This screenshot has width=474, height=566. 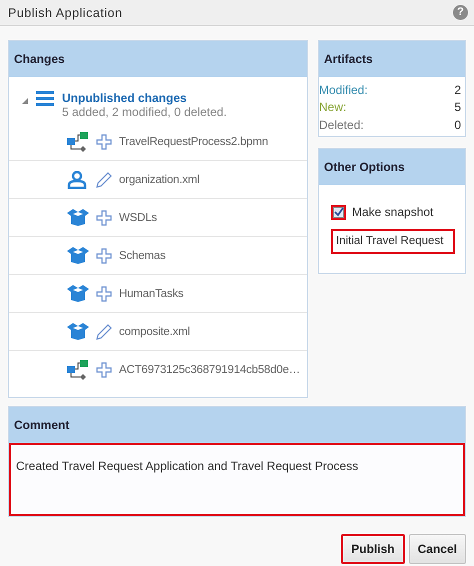 What do you see at coordinates (393, 212) in the screenshot?
I see `checkbox-label: Make snapshot` at bounding box center [393, 212].